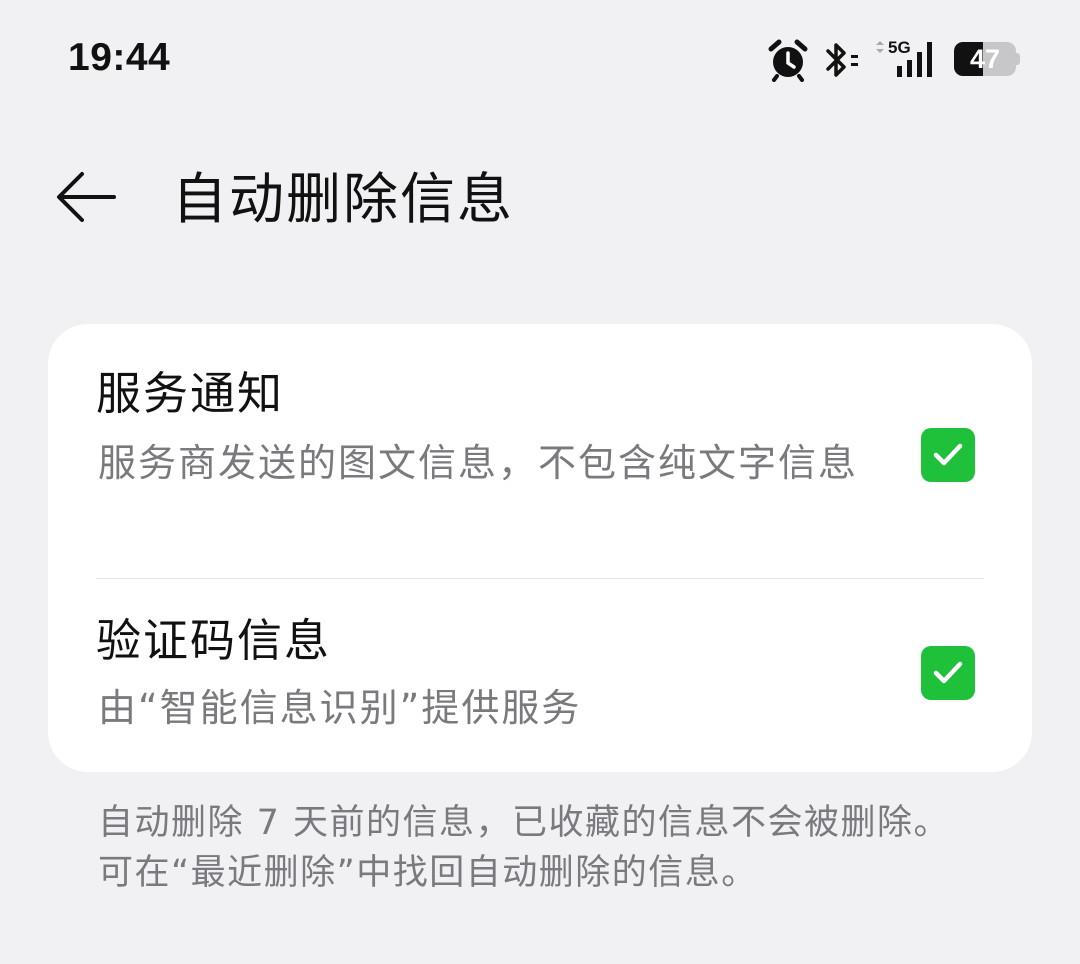  I want to click on alarm-icon, so click(788, 60).